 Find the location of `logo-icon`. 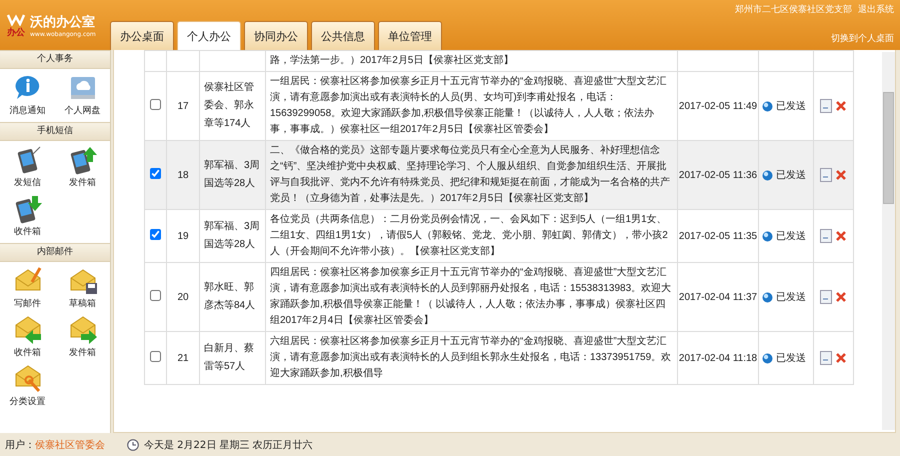

logo-icon is located at coordinates (16, 19).